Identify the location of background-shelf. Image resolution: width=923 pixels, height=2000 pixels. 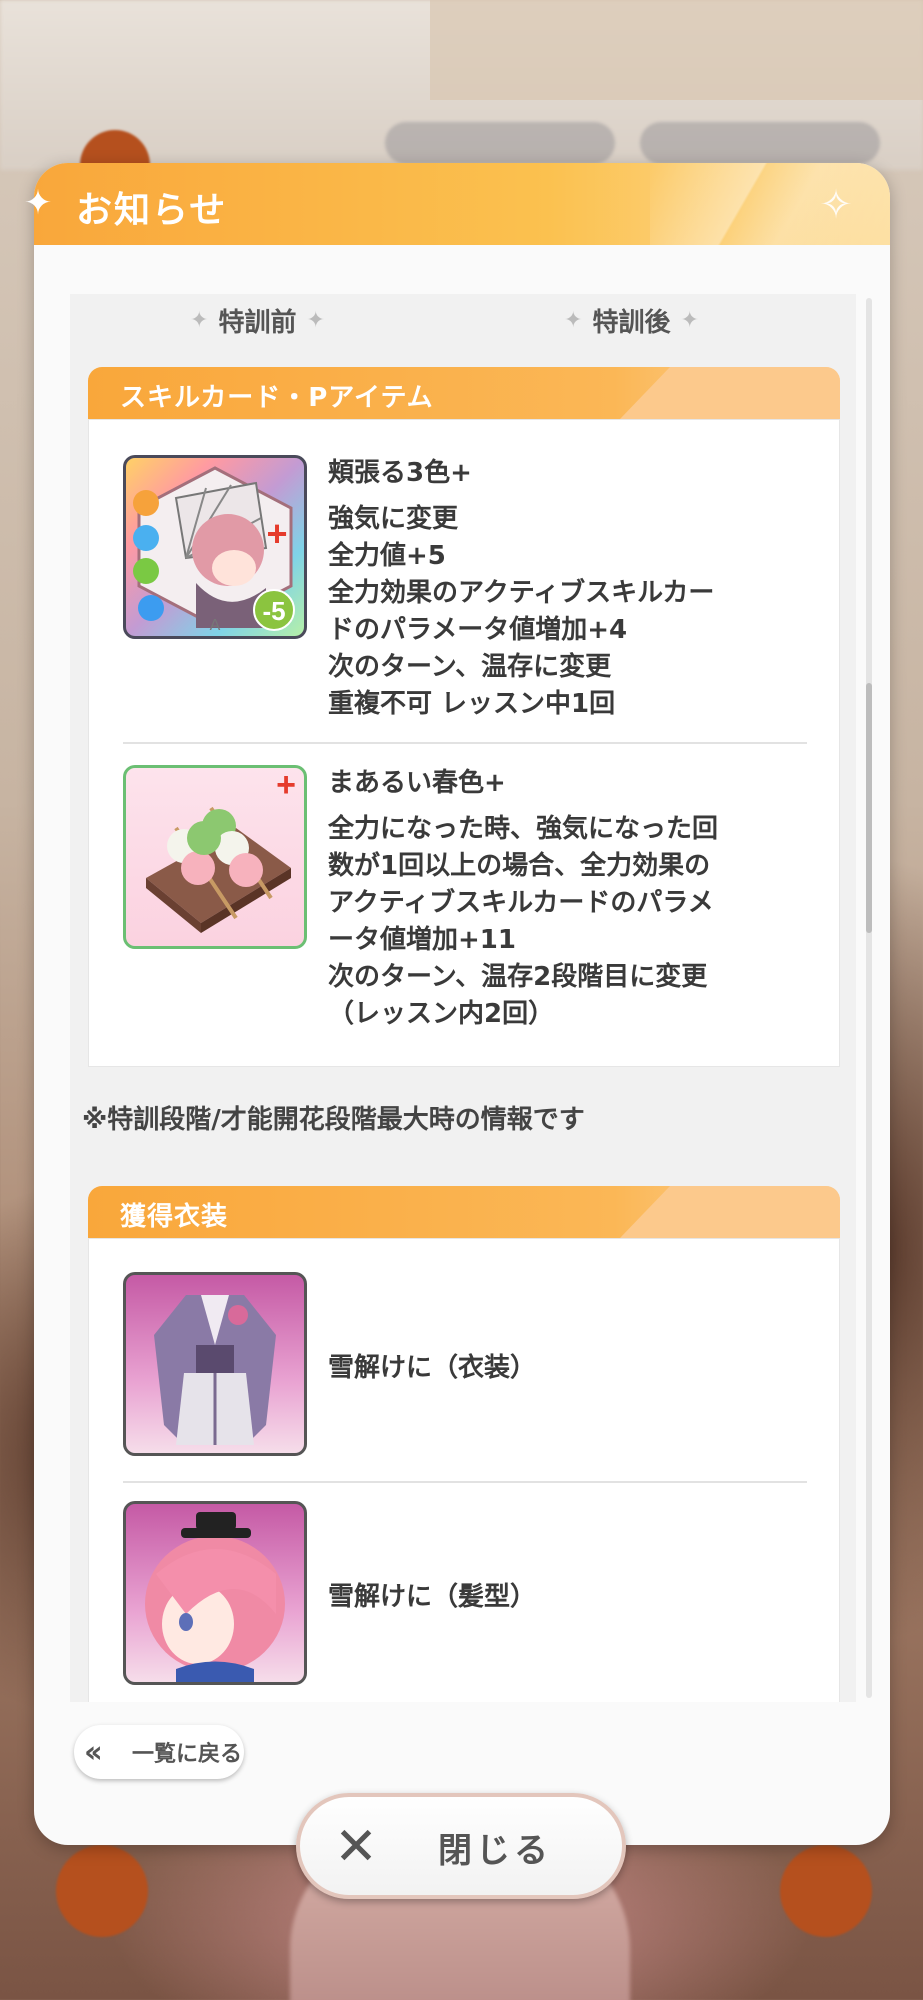
(676, 50).